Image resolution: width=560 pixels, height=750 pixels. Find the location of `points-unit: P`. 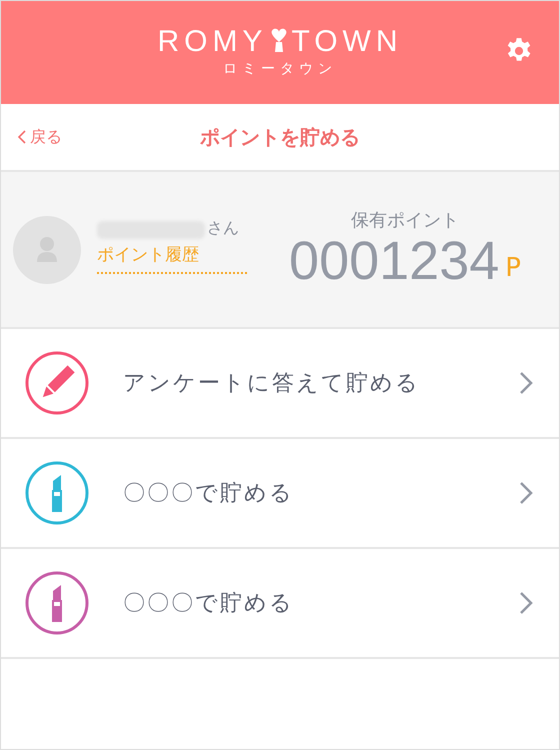

points-unit: P is located at coordinates (513, 268).